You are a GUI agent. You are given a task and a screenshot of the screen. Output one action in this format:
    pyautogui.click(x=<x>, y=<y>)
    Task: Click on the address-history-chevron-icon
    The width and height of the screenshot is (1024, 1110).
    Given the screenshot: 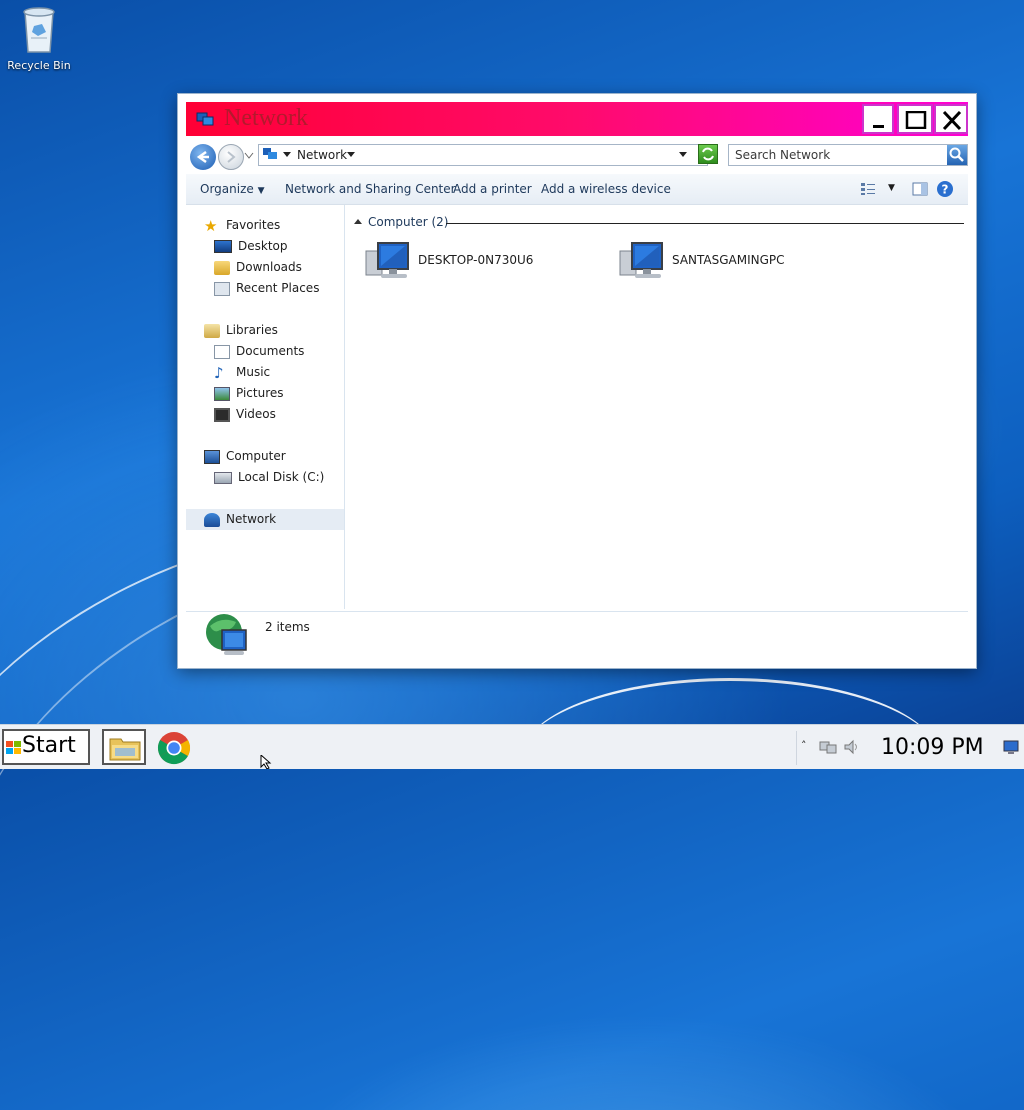 What is the action you would take?
    pyautogui.click(x=683, y=155)
    